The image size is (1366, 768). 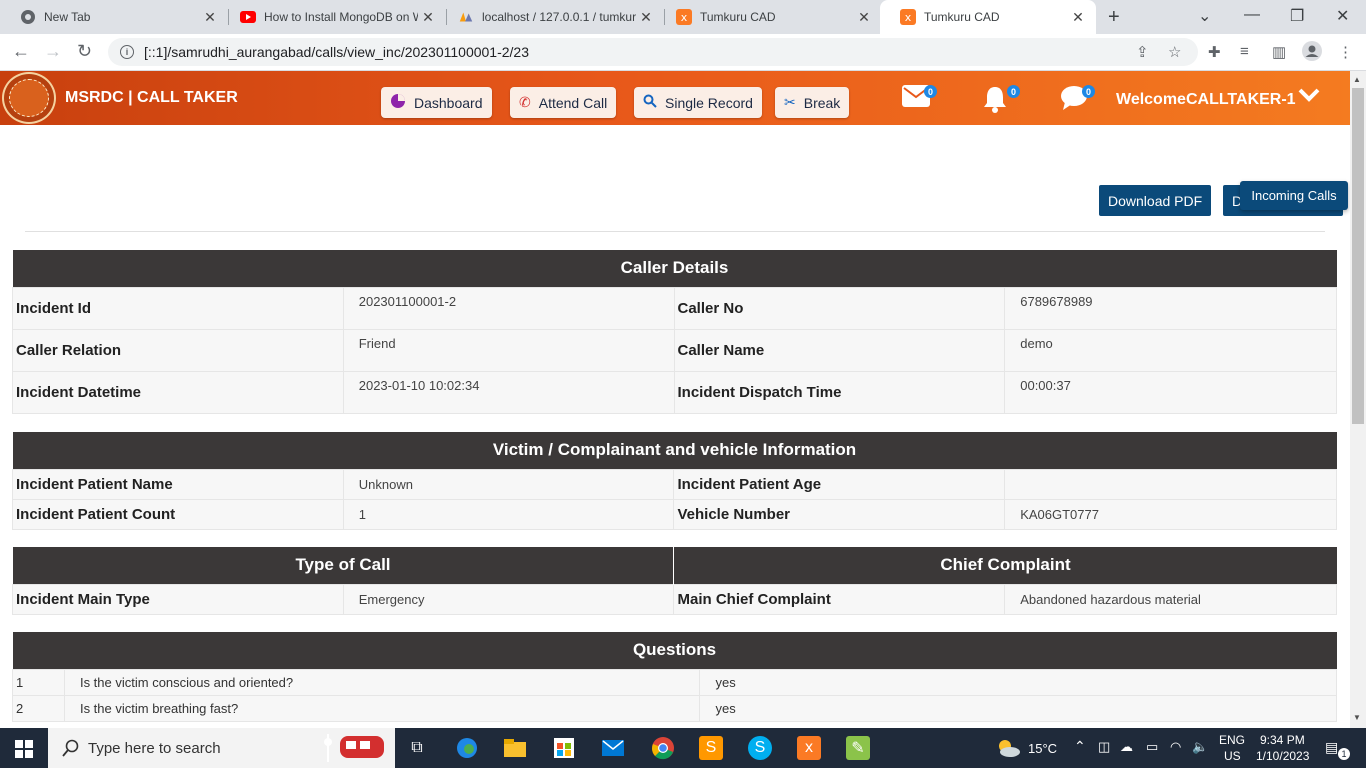 What do you see at coordinates (1114, 17) in the screenshot?
I see `new-tab-button: +` at bounding box center [1114, 17].